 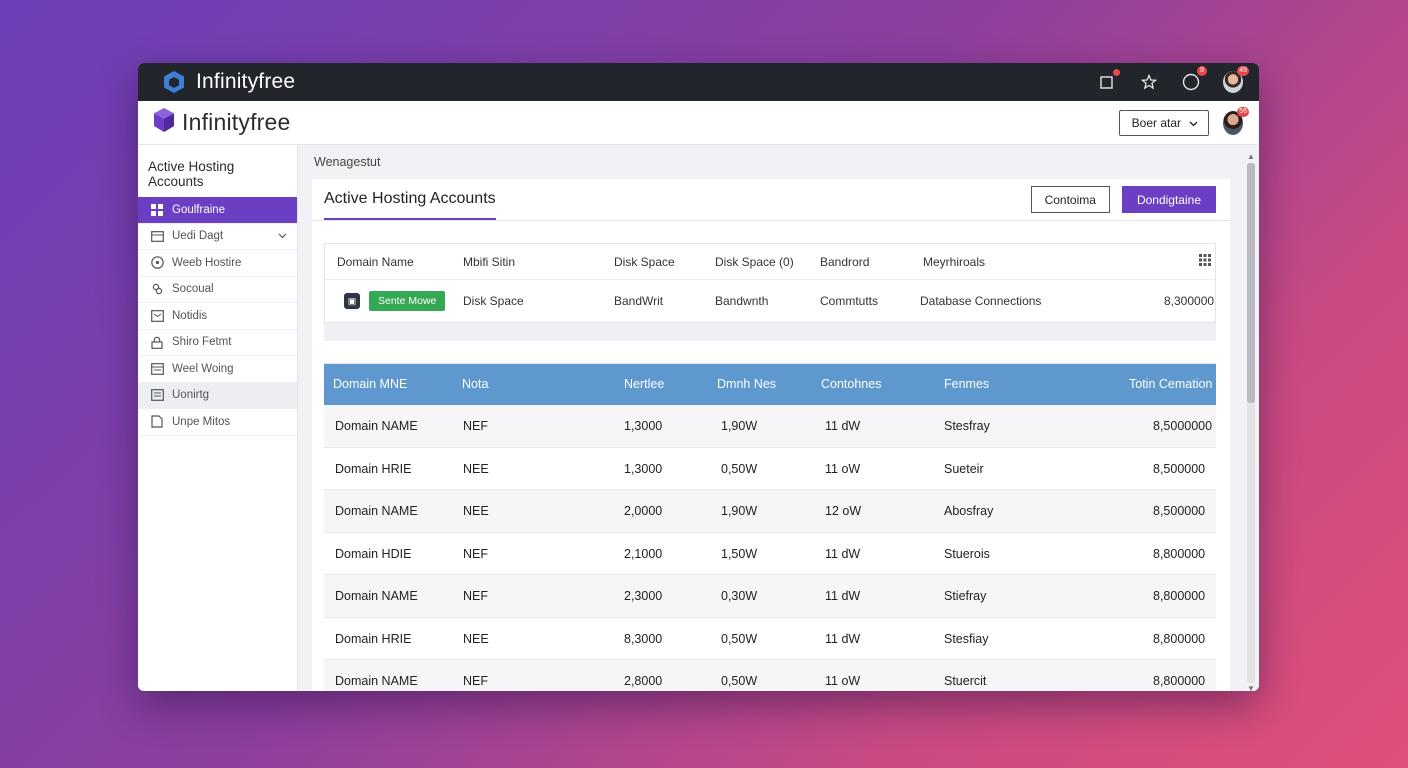 I want to click on calendar-icon, so click(x=157, y=369).